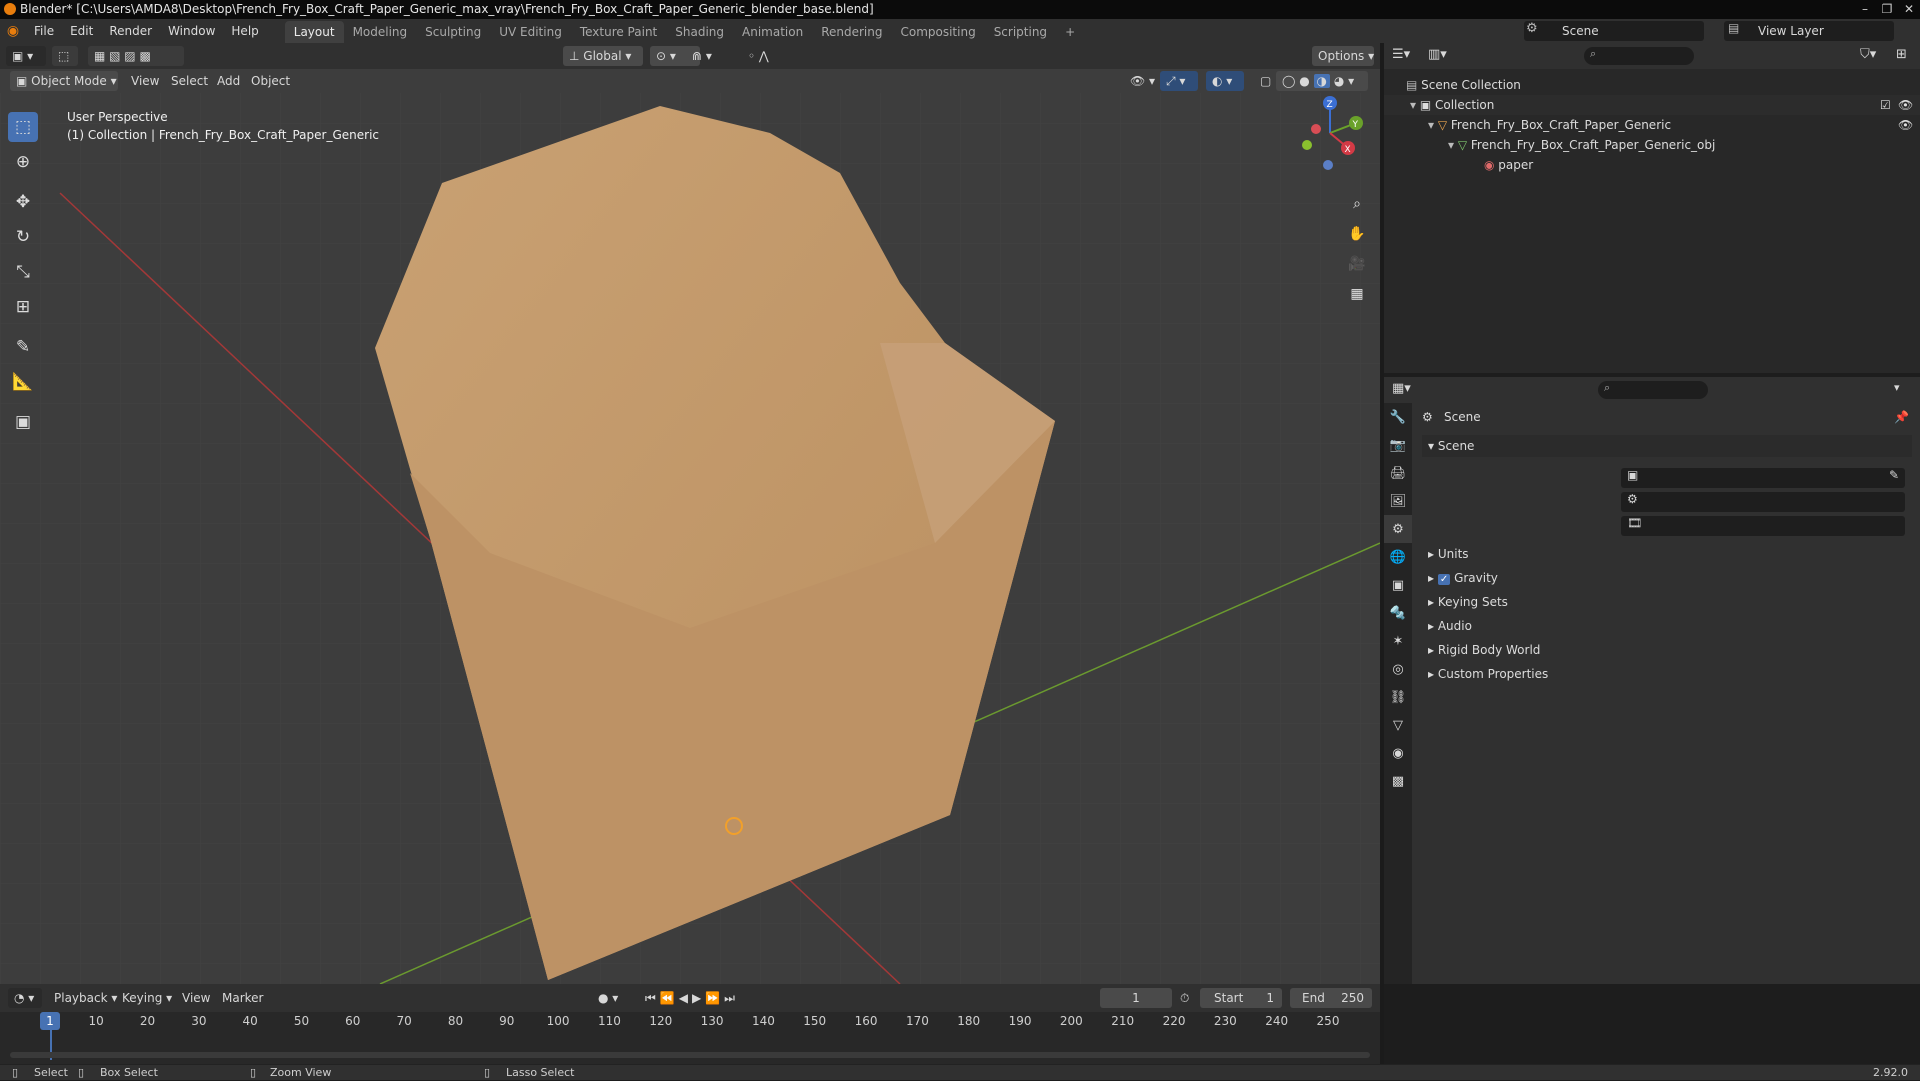 Image resolution: width=1920 pixels, height=1081 pixels. I want to click on move-tool-icon: ✥, so click(23, 202).